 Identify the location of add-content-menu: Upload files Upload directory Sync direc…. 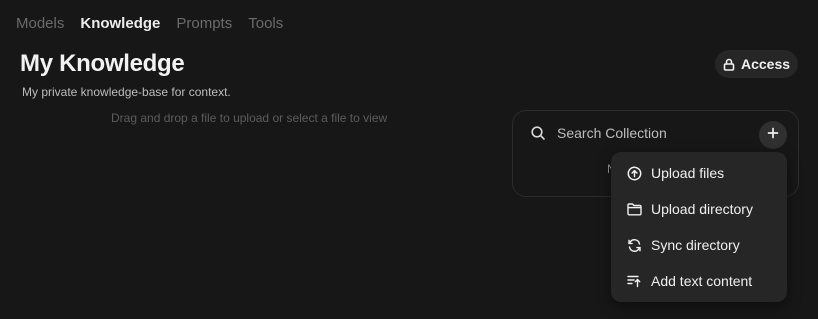
(699, 227).